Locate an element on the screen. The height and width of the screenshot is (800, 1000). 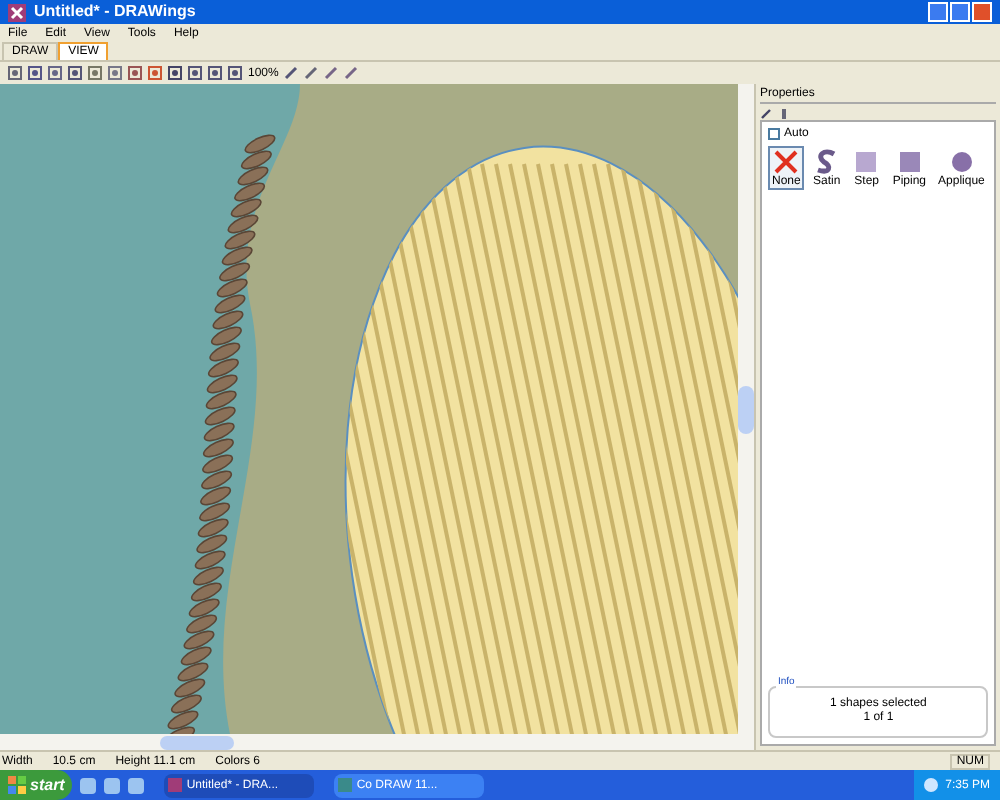
s-letter-icon is located at coordinates (826, 162).